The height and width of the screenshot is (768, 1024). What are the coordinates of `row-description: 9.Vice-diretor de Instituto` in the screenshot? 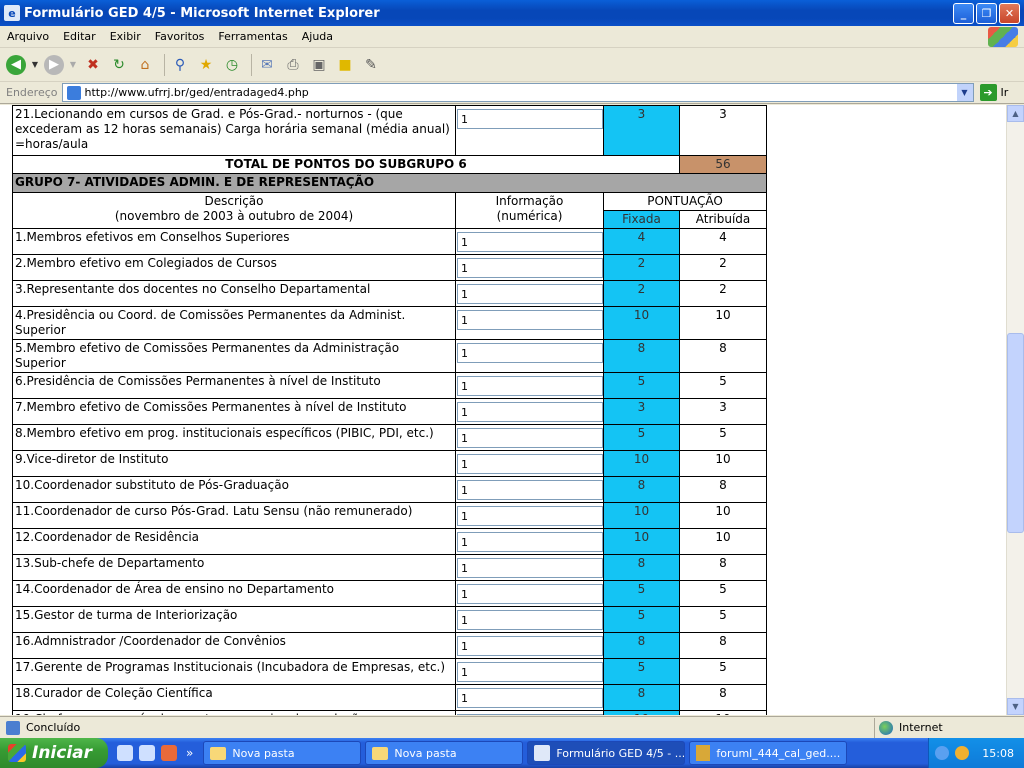 It's located at (234, 463).